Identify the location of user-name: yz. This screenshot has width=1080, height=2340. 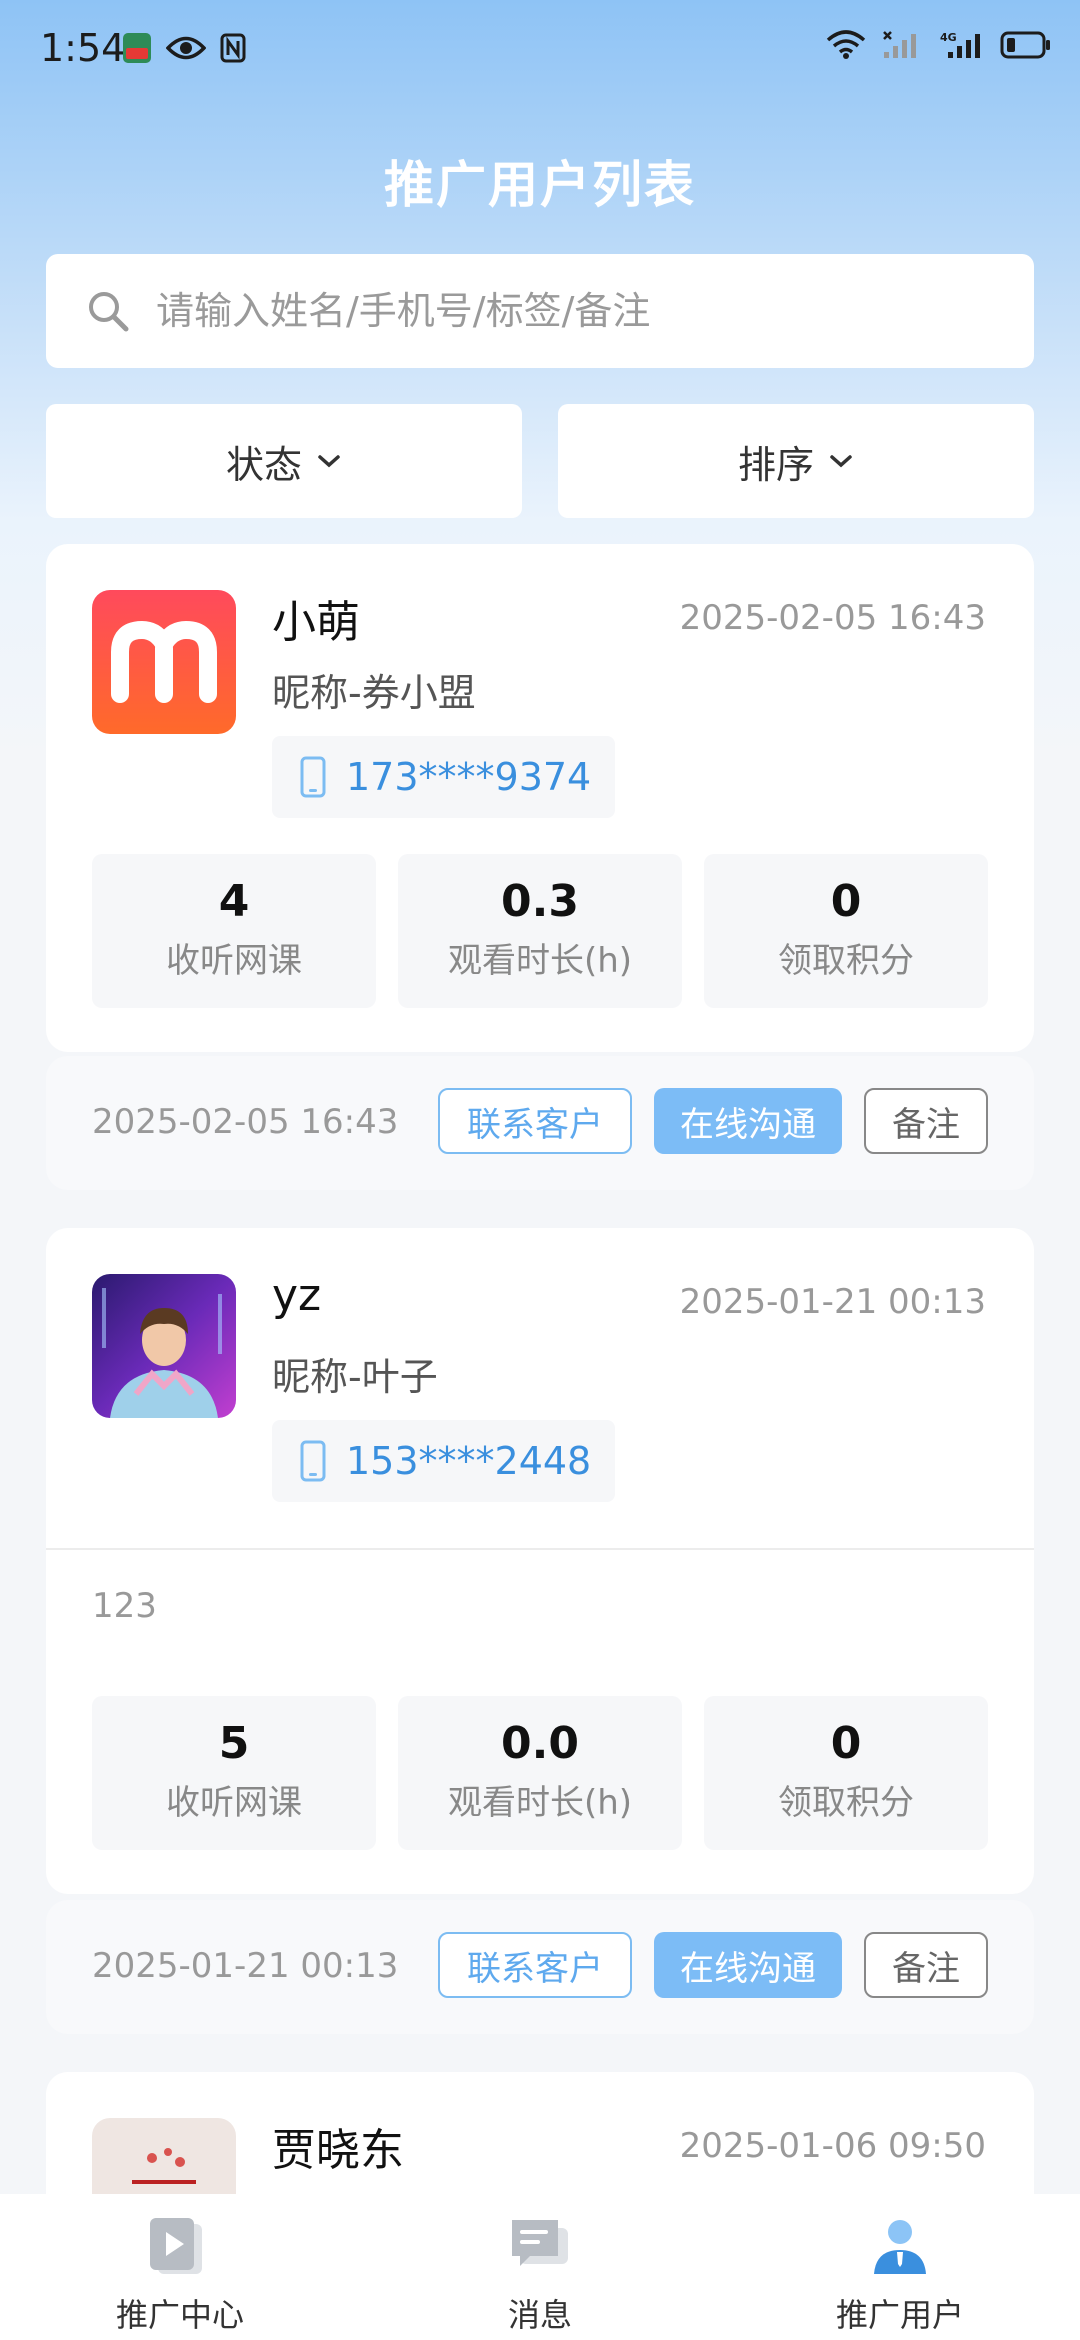
(297, 1295).